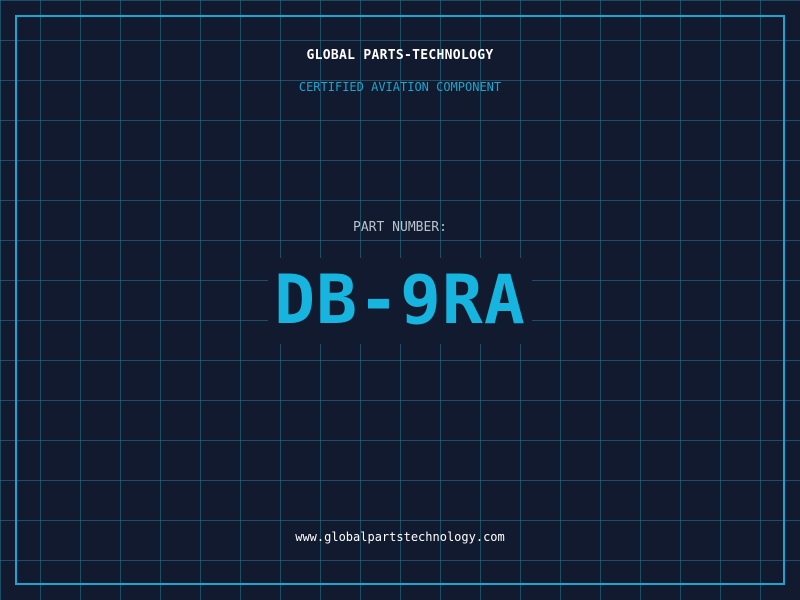  Describe the element at coordinates (400, 55) in the screenshot. I see `company-name: GLOBAL PARTS-TECHNOLOGY` at that location.